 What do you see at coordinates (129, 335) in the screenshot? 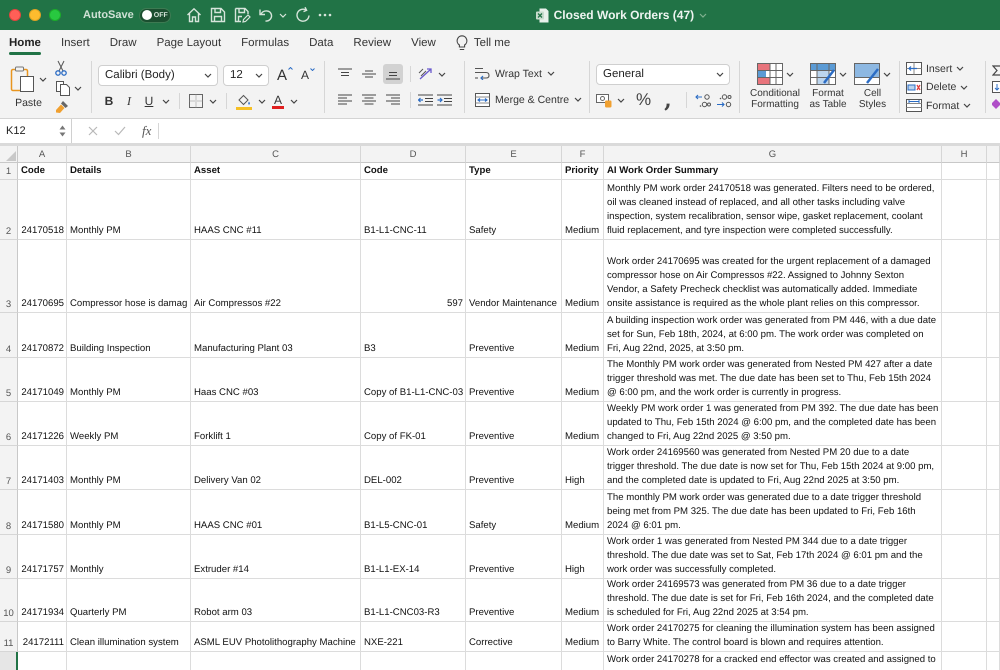
I see `table-cell: Building Inspection` at bounding box center [129, 335].